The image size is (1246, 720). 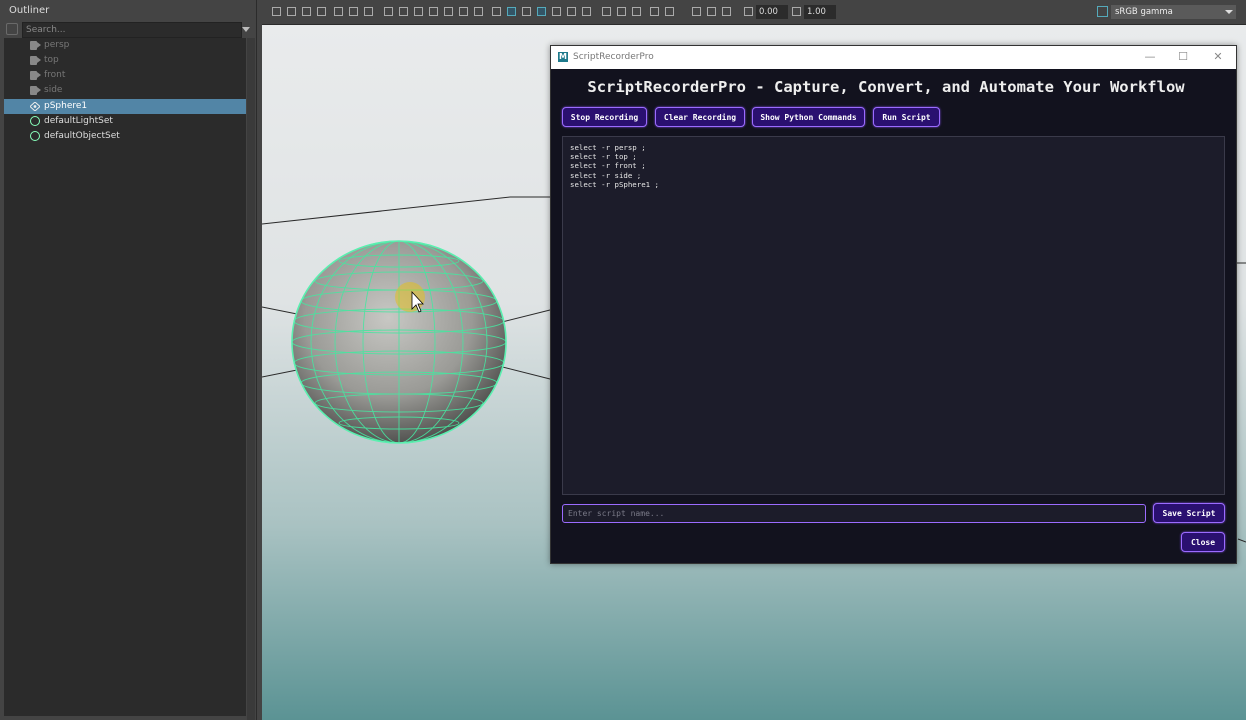 I want to click on outliner-item-label: top, so click(x=51, y=60).